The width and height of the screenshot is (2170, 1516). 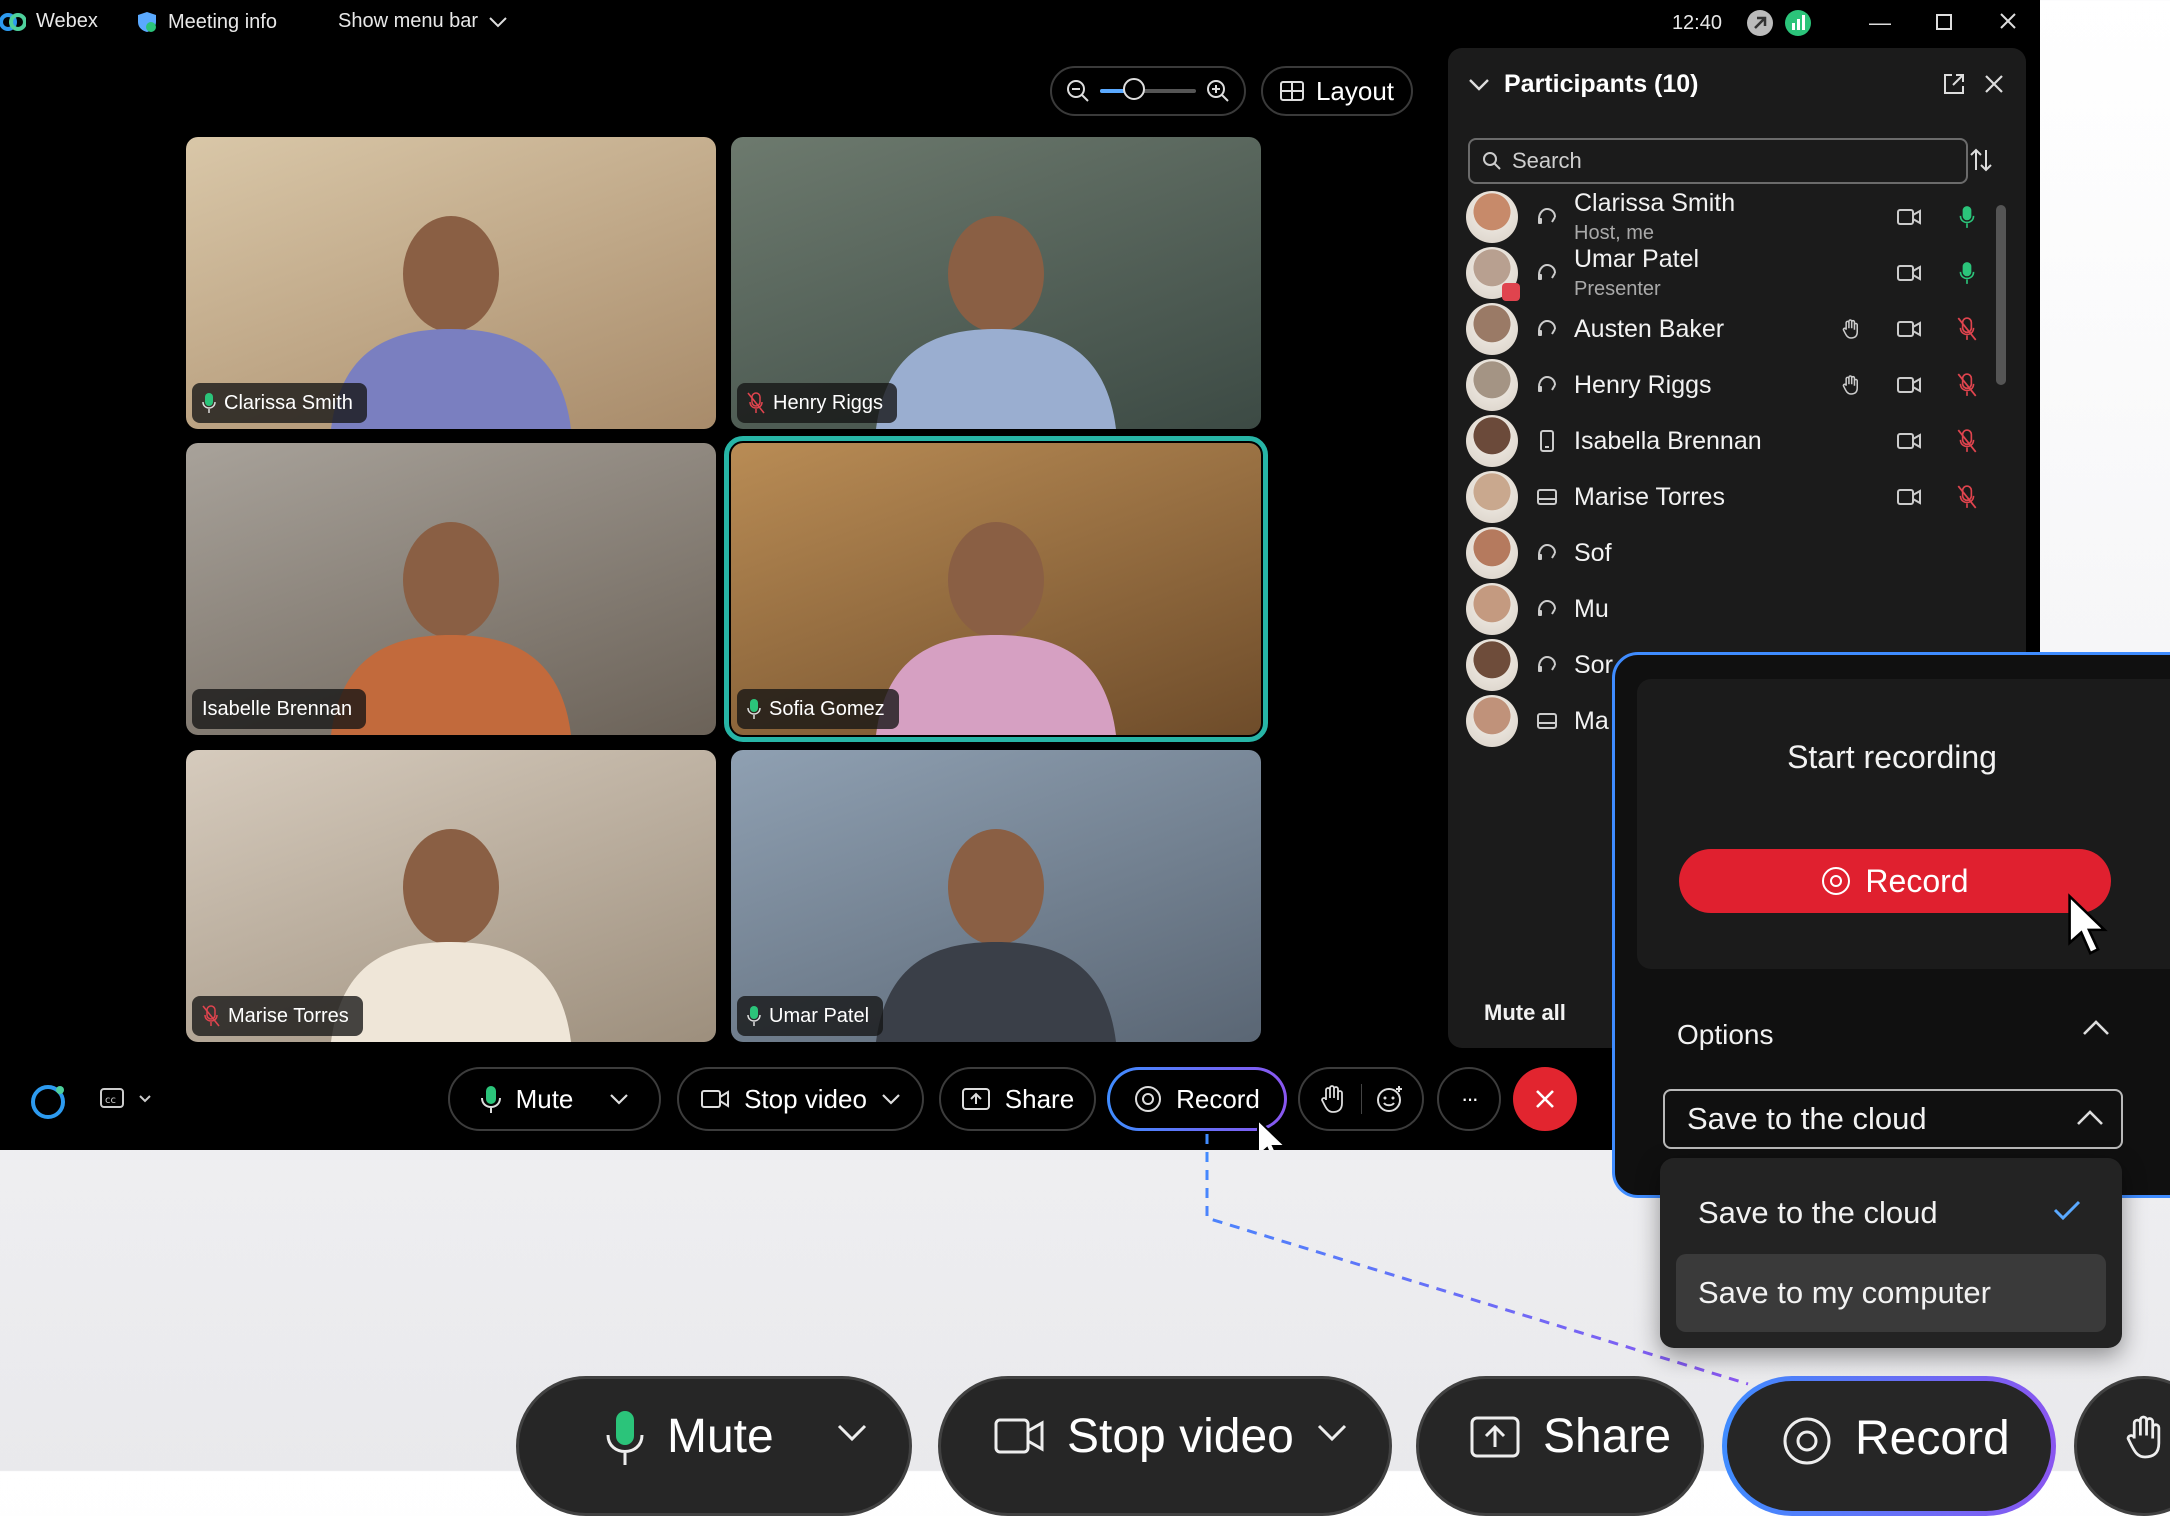 What do you see at coordinates (1725, 1035) in the screenshot?
I see `options-toggle: Options` at bounding box center [1725, 1035].